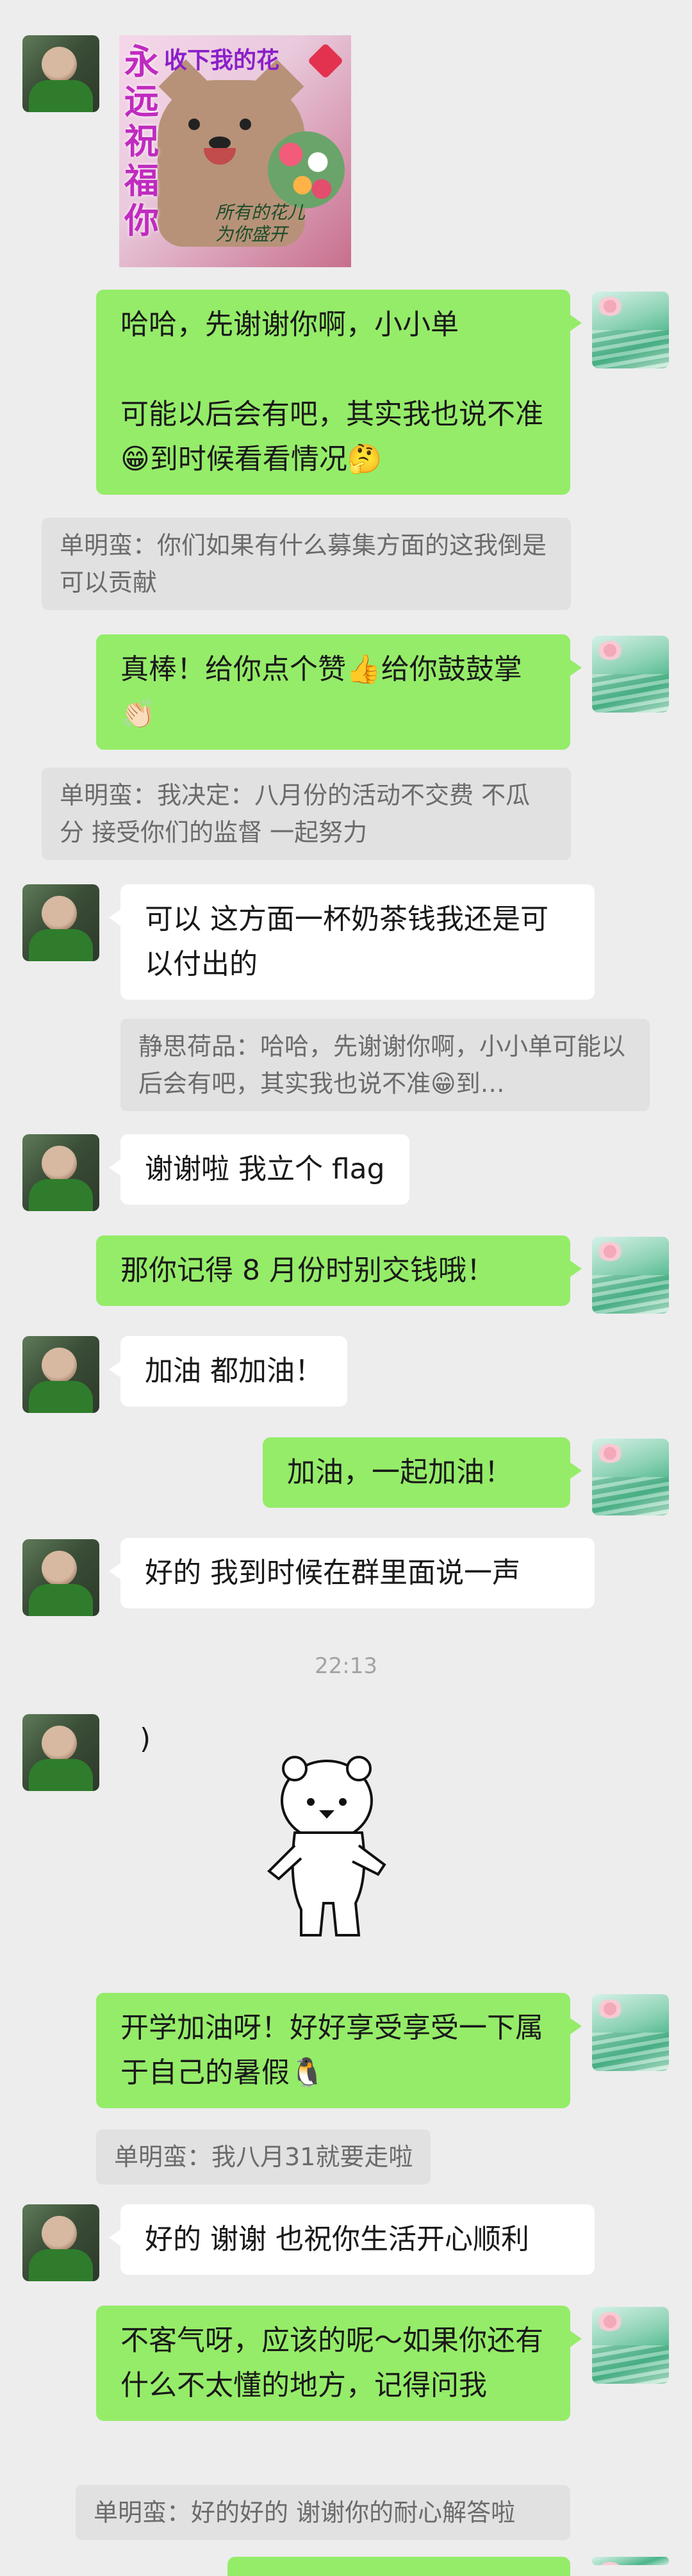 The image size is (692, 2576). I want to click on bear-sticker, so click(326, 1845).